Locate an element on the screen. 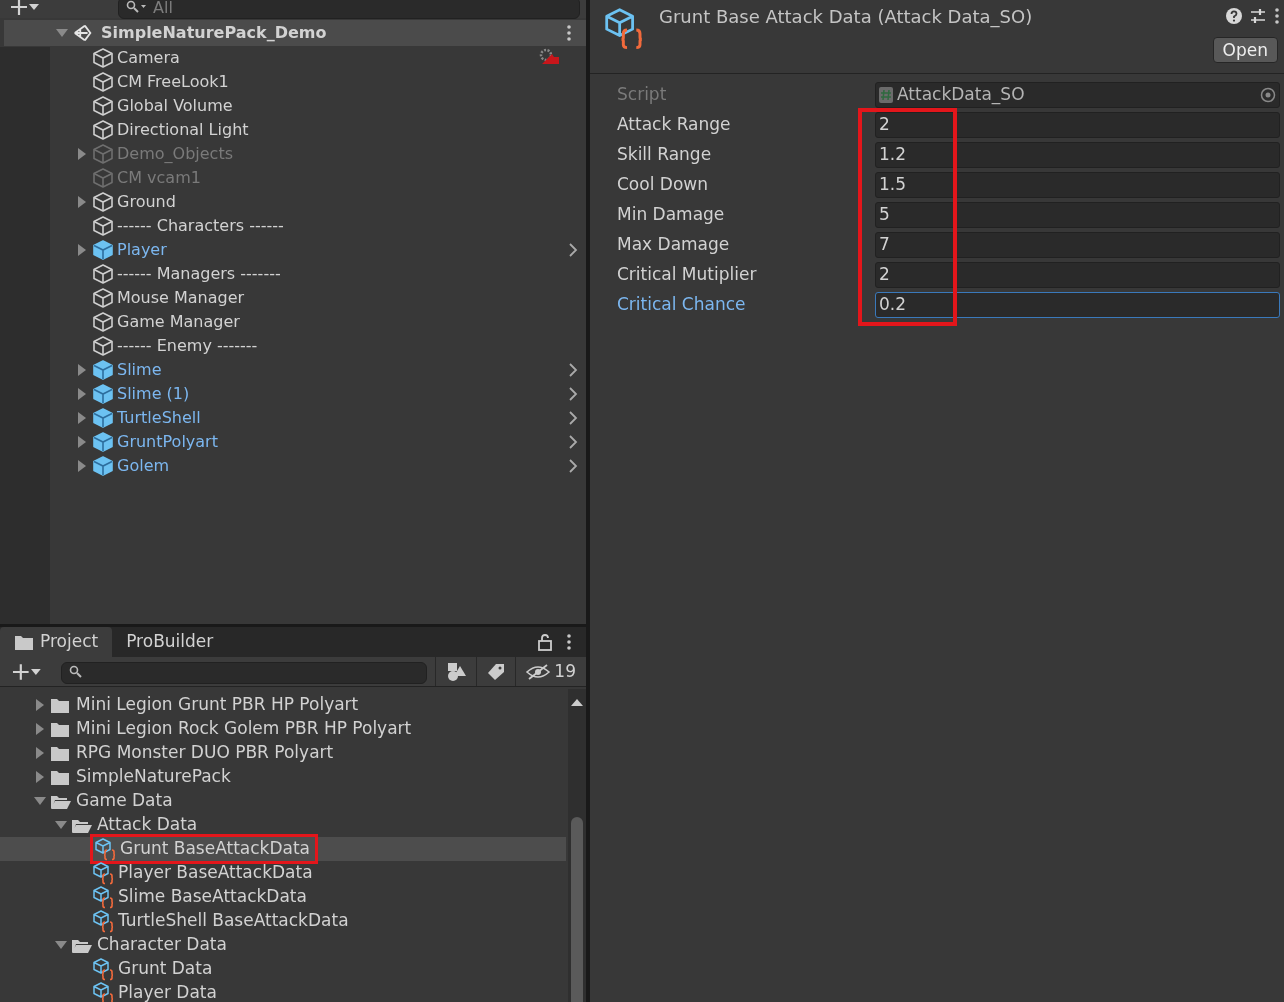 This screenshot has width=1284, height=1002. asset-name: Slime BaseAttackData is located at coordinates (212, 897).